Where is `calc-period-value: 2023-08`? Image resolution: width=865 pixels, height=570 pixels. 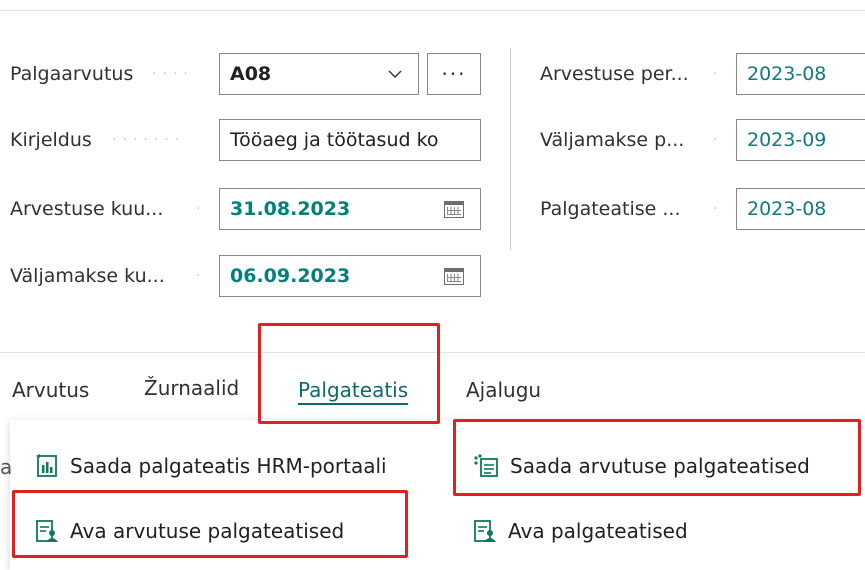 calc-period-value: 2023-08 is located at coordinates (787, 74).